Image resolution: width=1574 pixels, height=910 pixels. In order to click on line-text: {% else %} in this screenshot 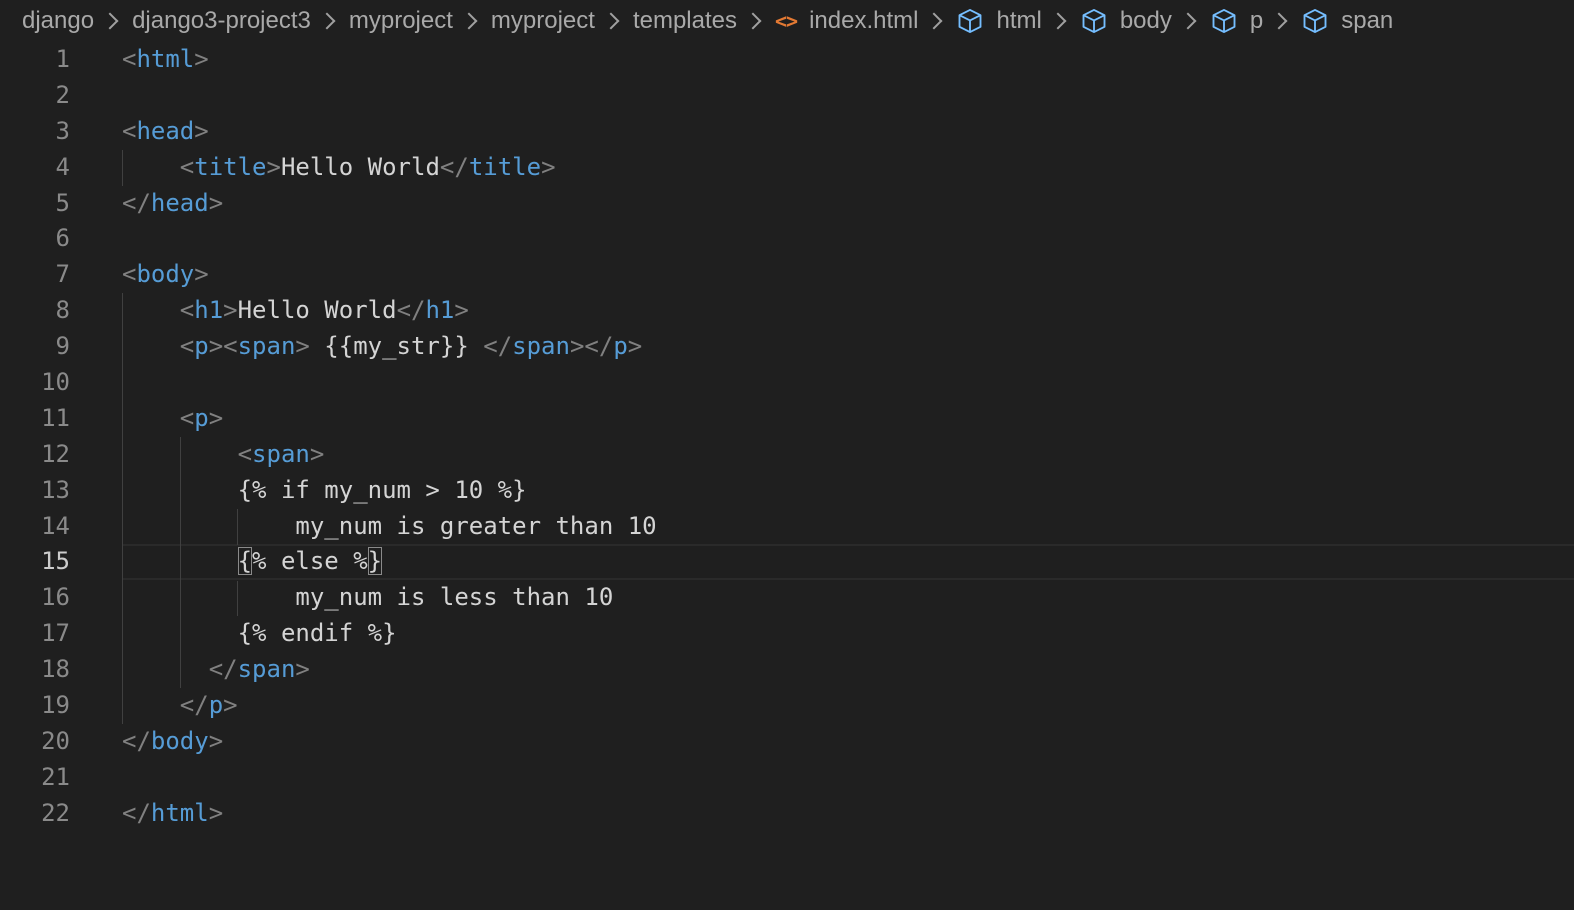, I will do `click(310, 561)`.